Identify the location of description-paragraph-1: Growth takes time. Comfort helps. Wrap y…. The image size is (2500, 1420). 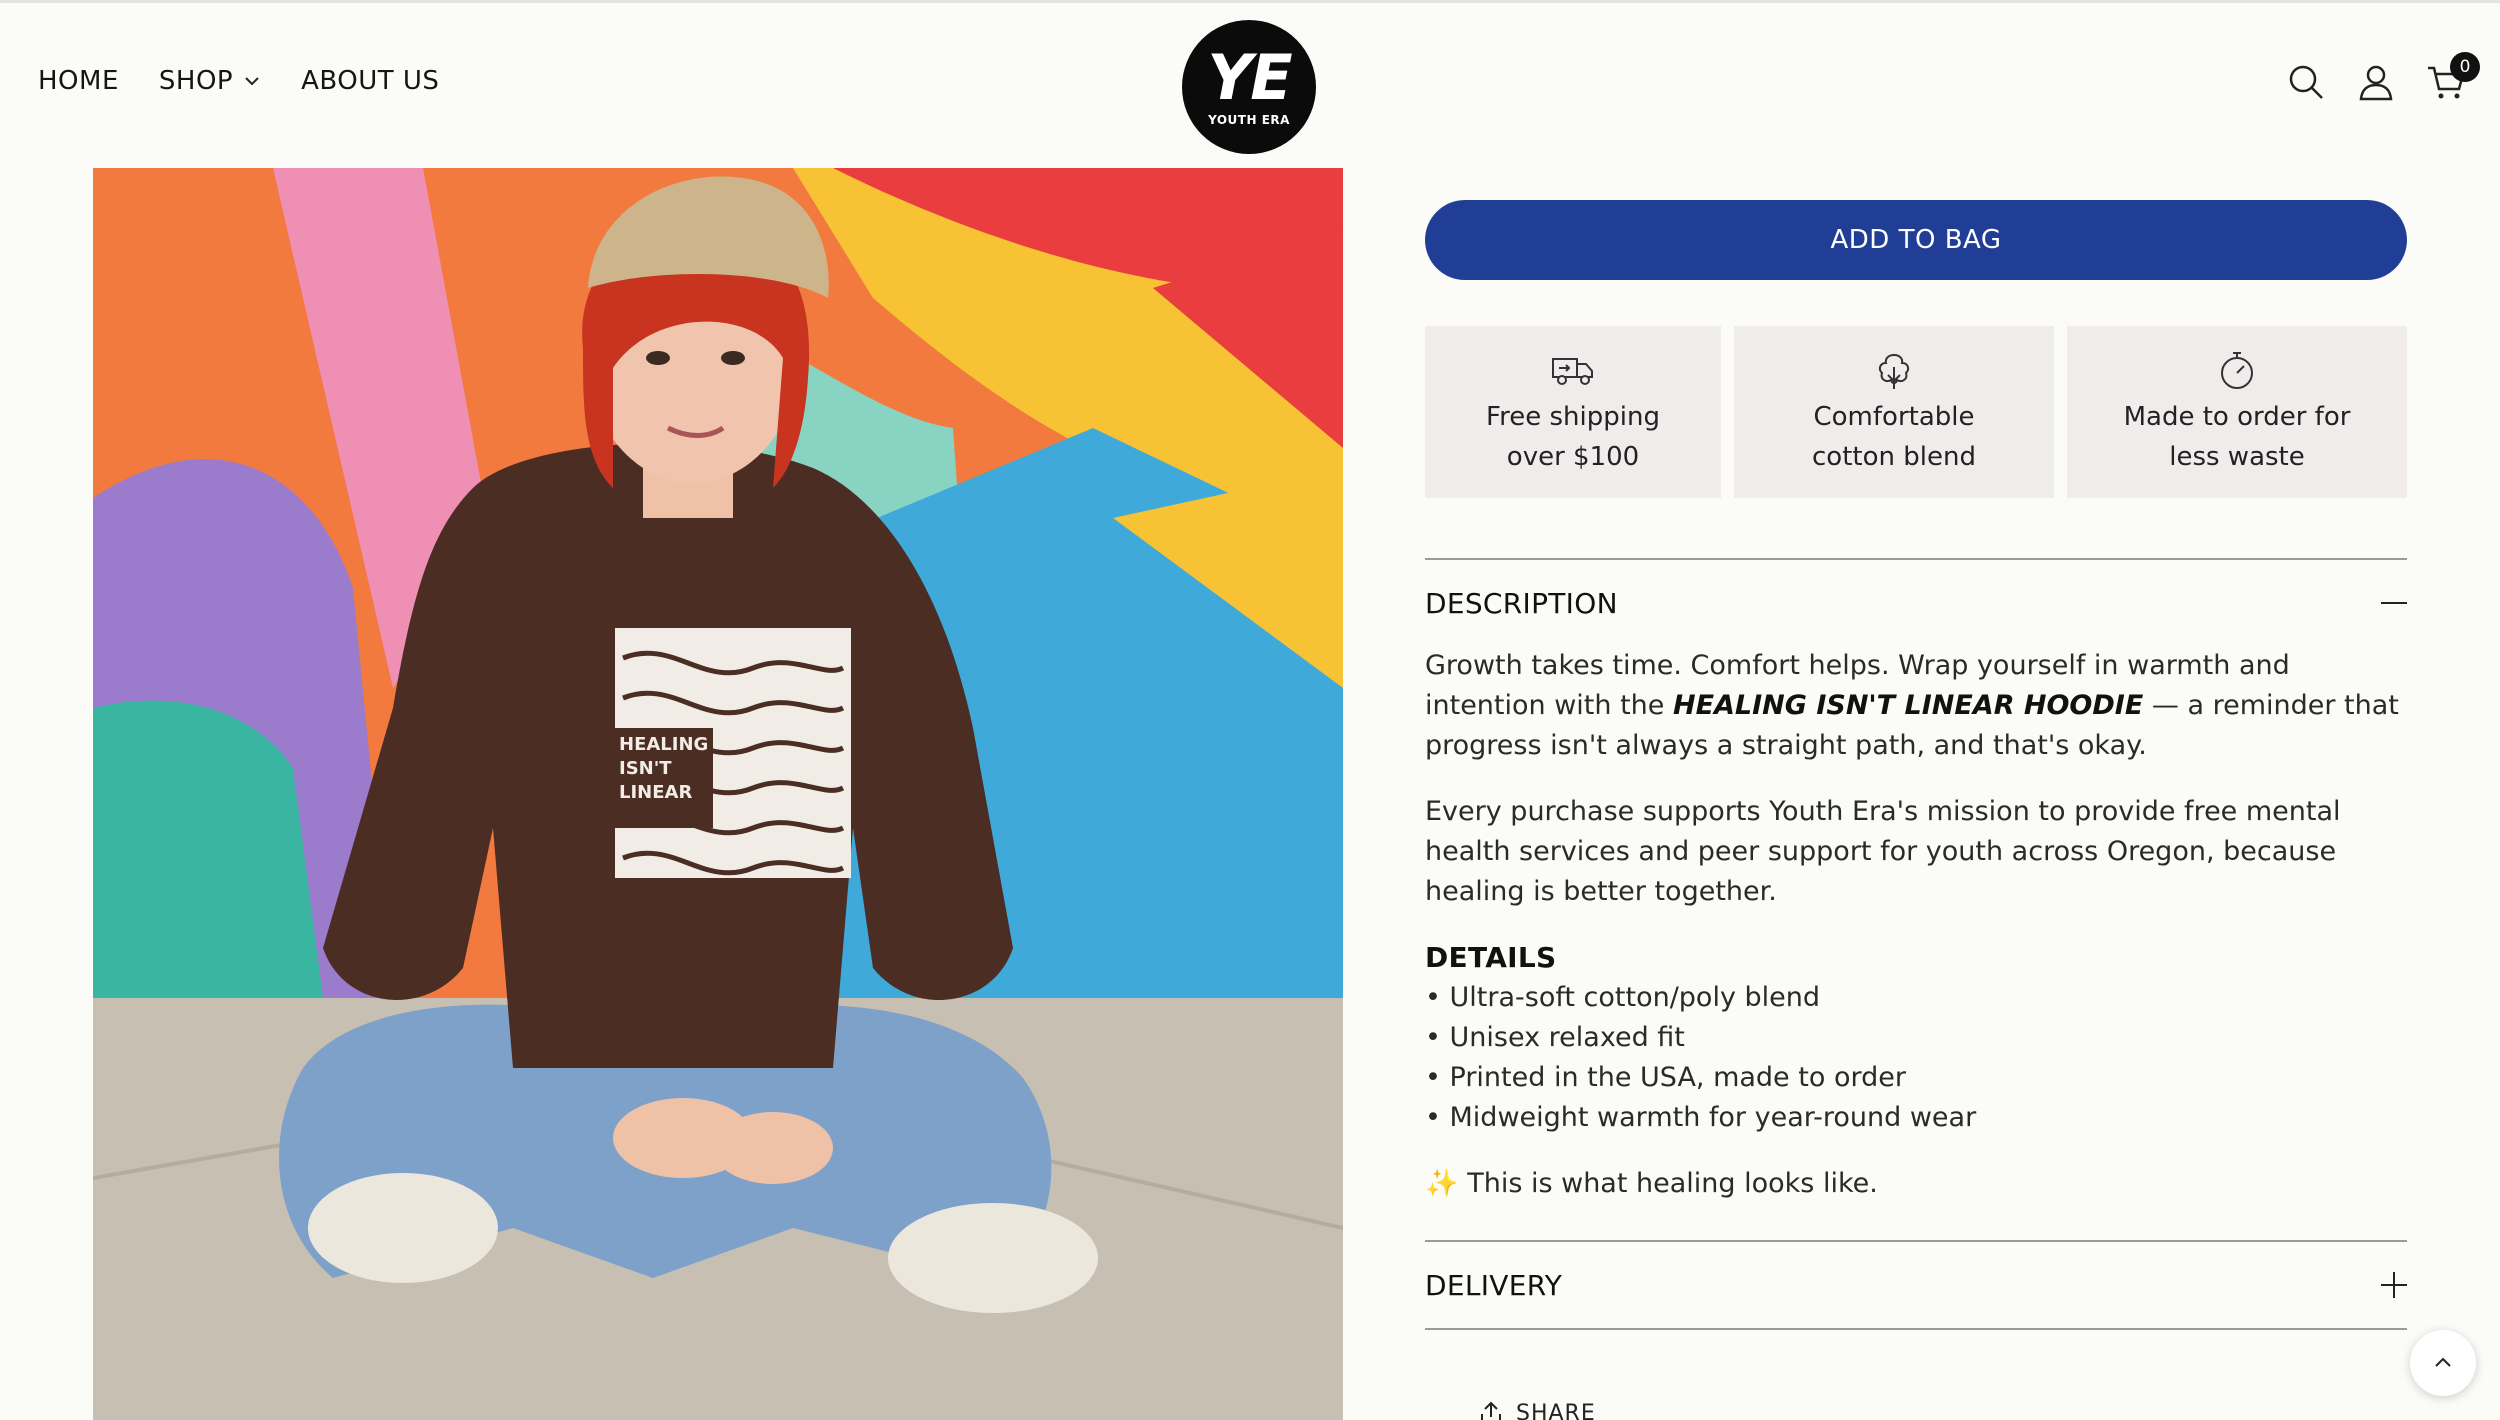
(1916, 706).